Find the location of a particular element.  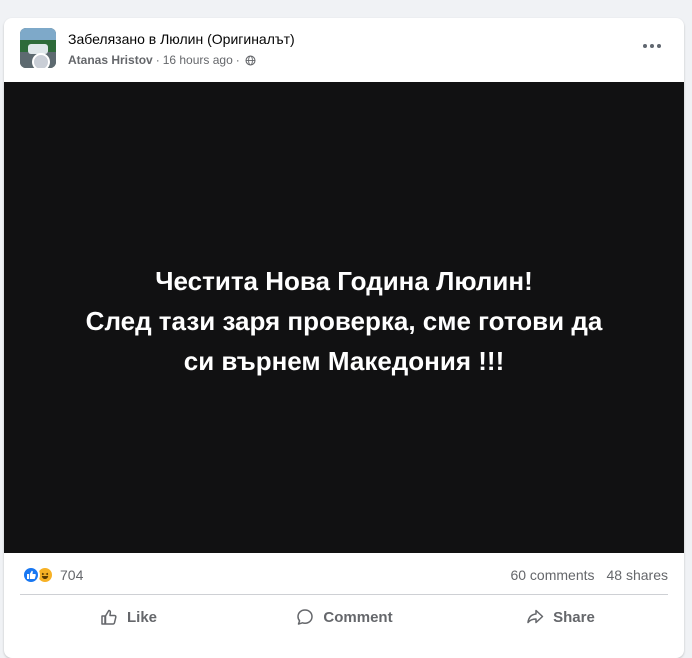

reaction-count: 704 is located at coordinates (72, 575).